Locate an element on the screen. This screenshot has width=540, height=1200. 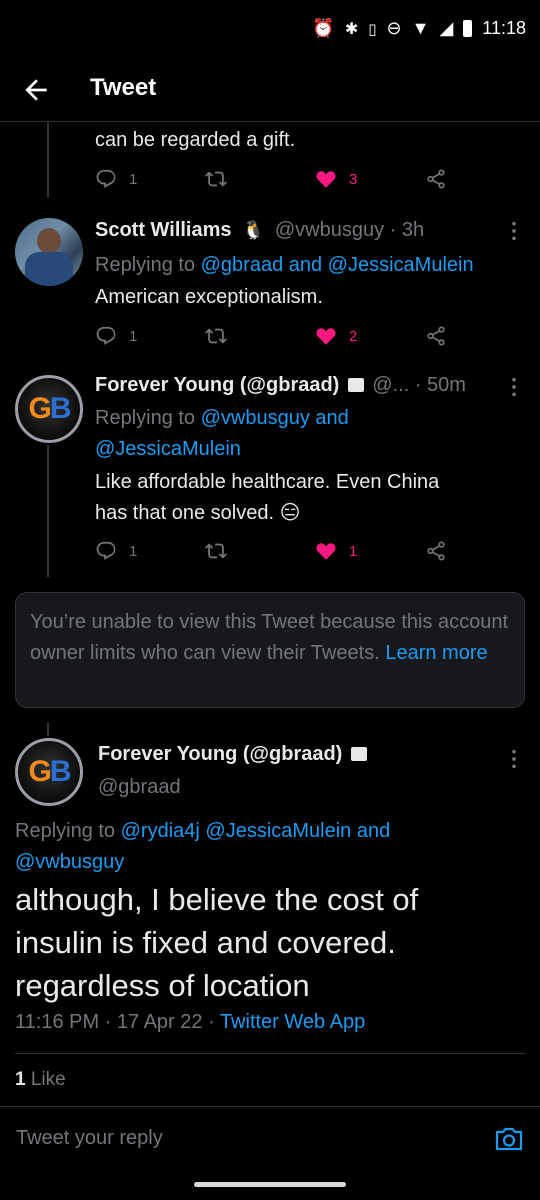
dnd-icon: ⊖ is located at coordinates (394, 28).